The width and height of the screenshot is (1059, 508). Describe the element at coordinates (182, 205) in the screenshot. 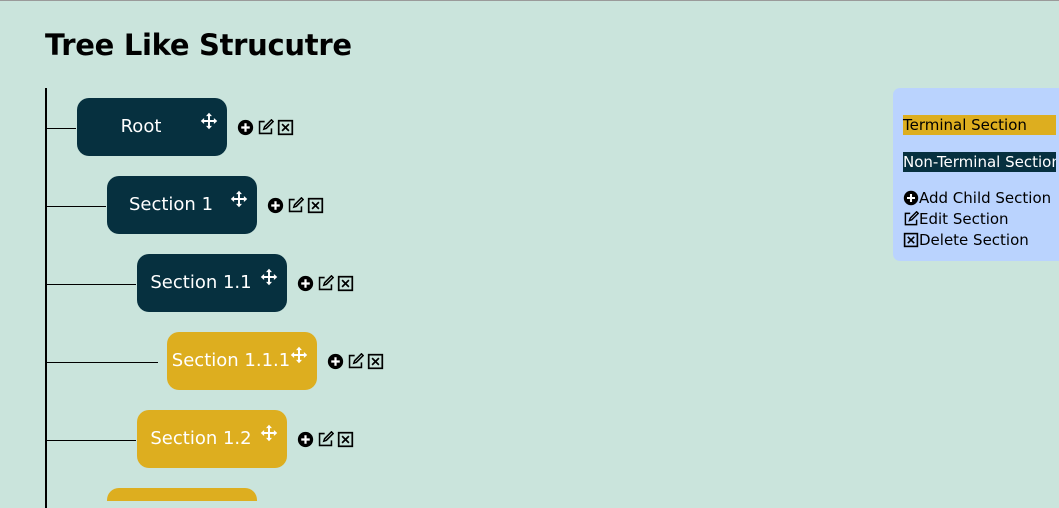

I see `tree-node-section-1: Section 1` at that location.